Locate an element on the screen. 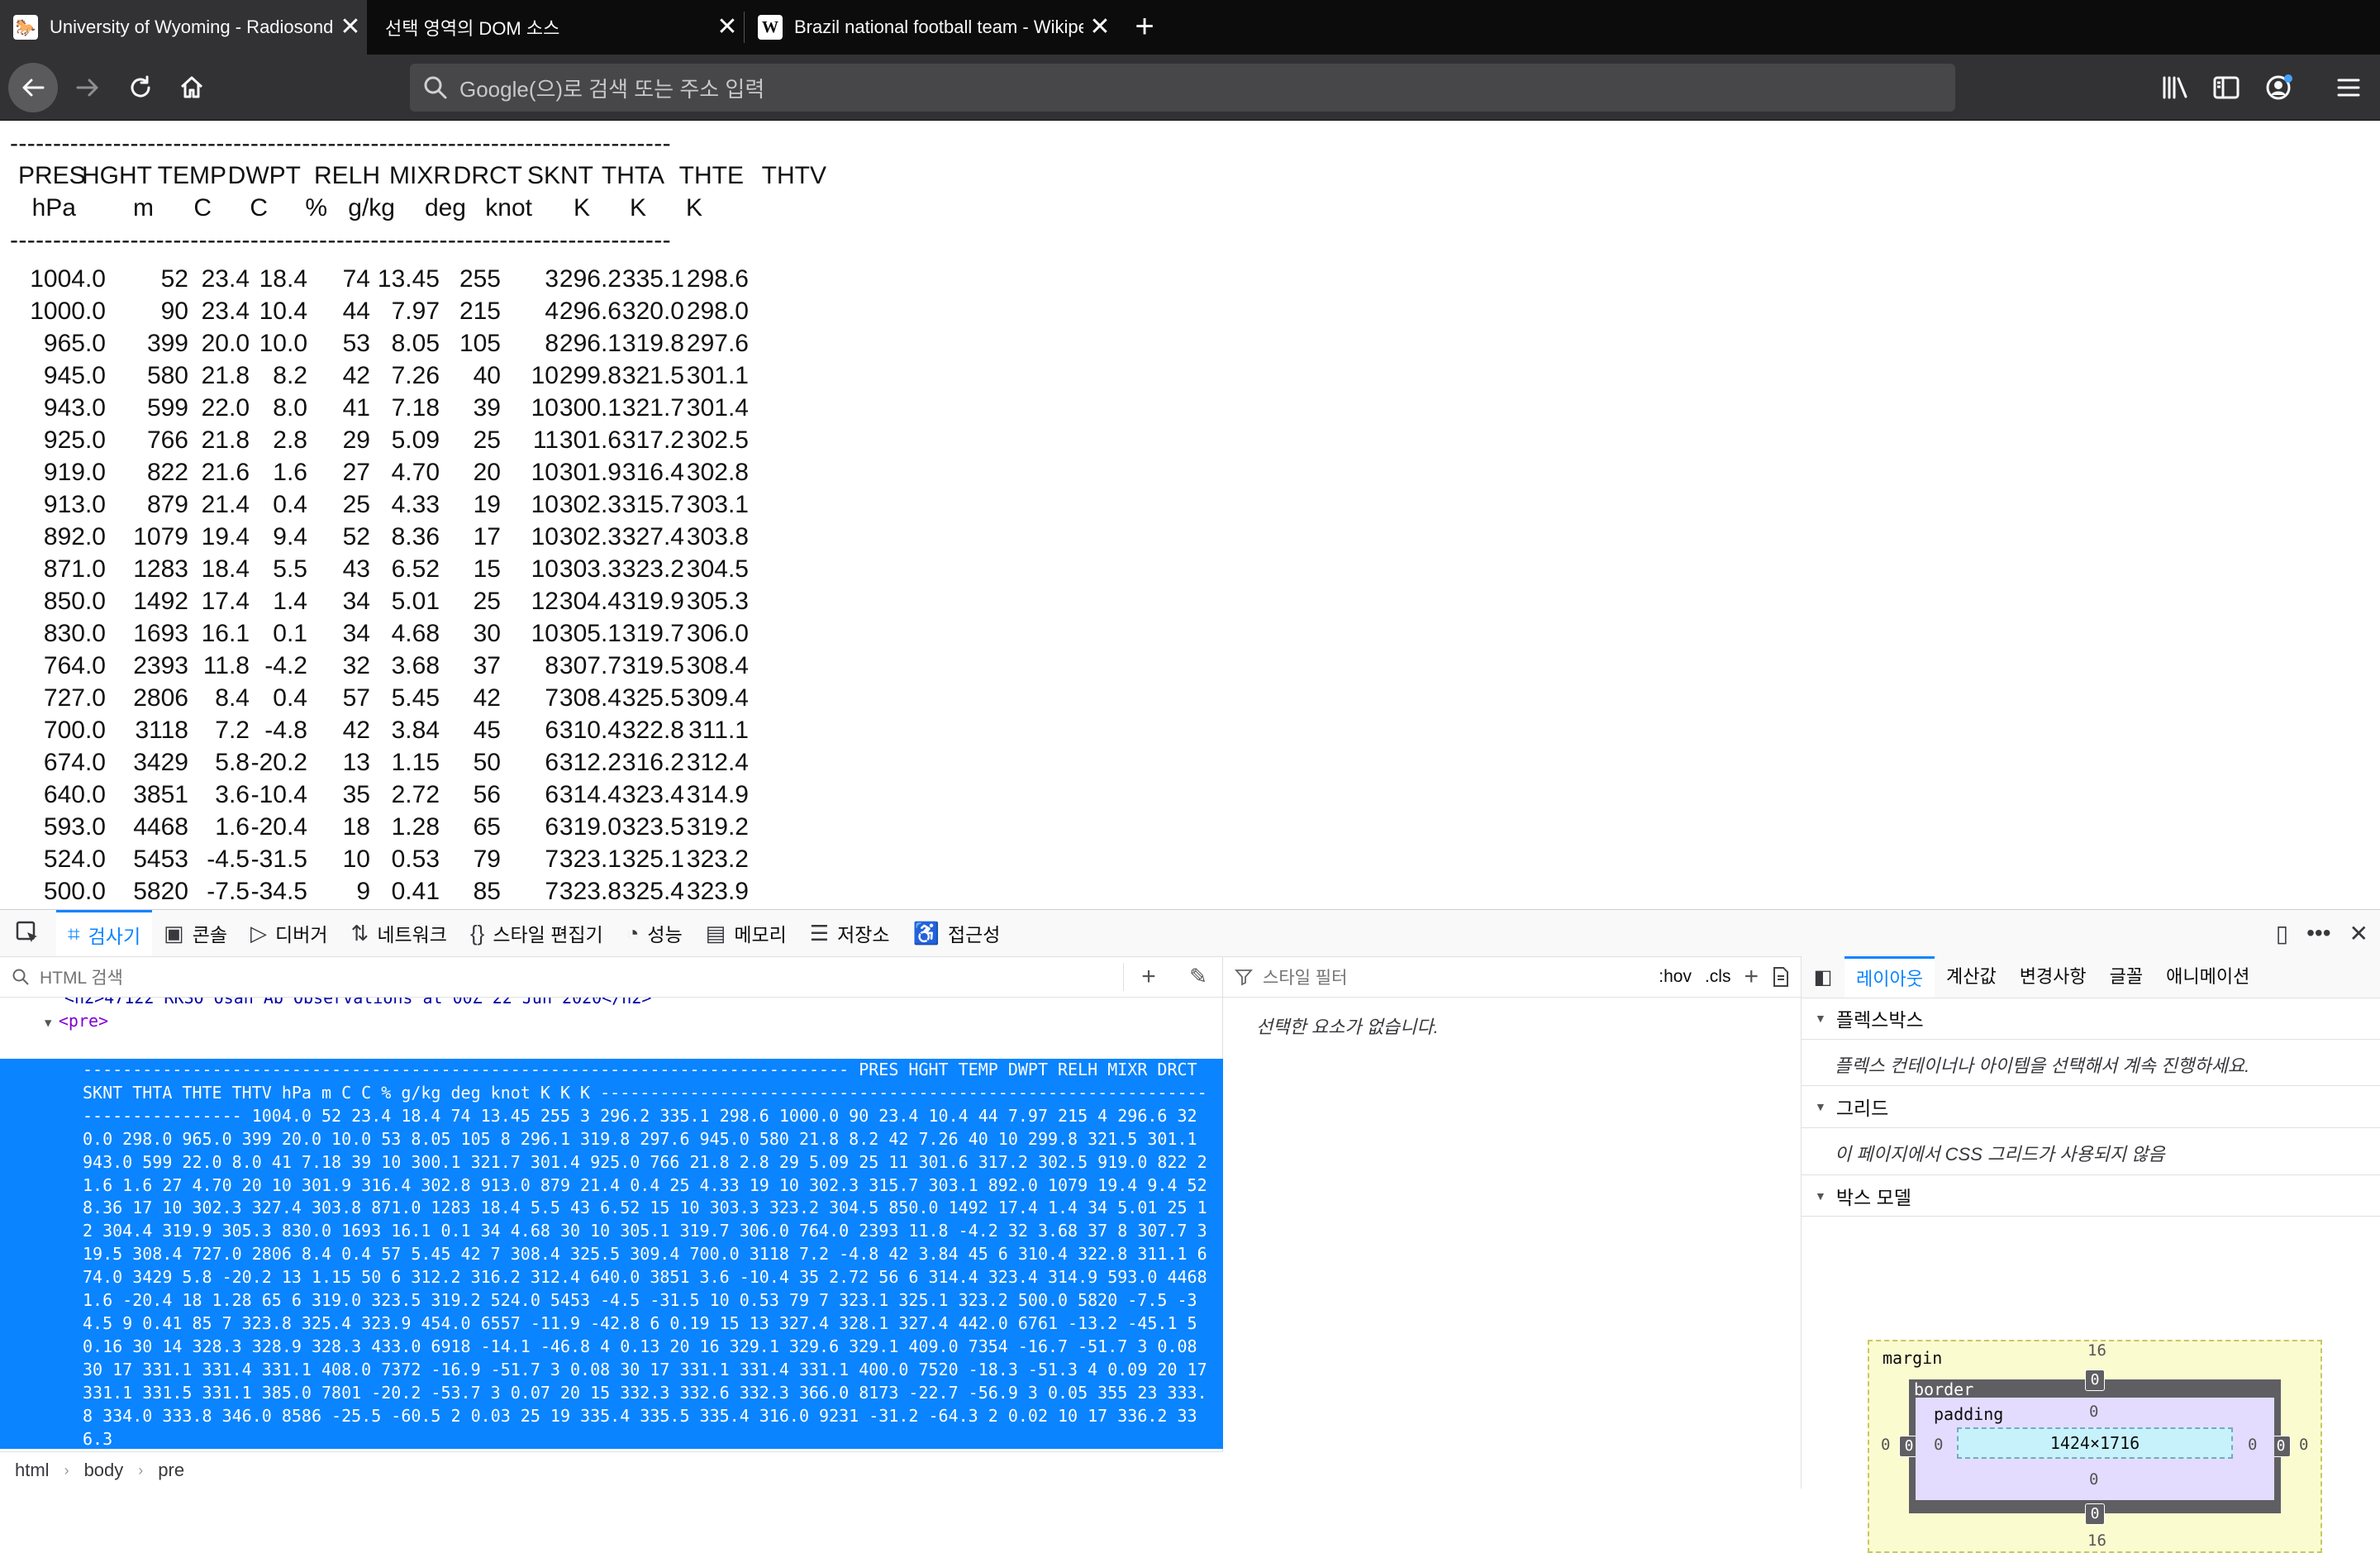 The width and height of the screenshot is (2380, 1553). reload-button is located at coordinates (140, 87).